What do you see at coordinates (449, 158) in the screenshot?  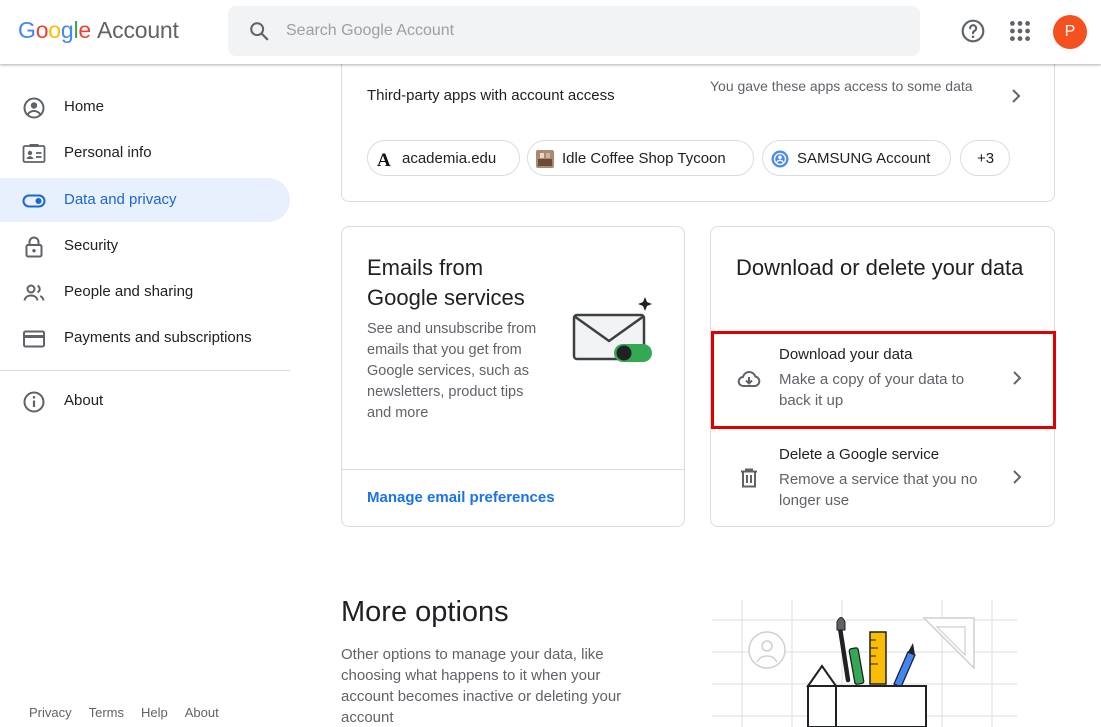 I see `chip-label: academia.edu` at bounding box center [449, 158].